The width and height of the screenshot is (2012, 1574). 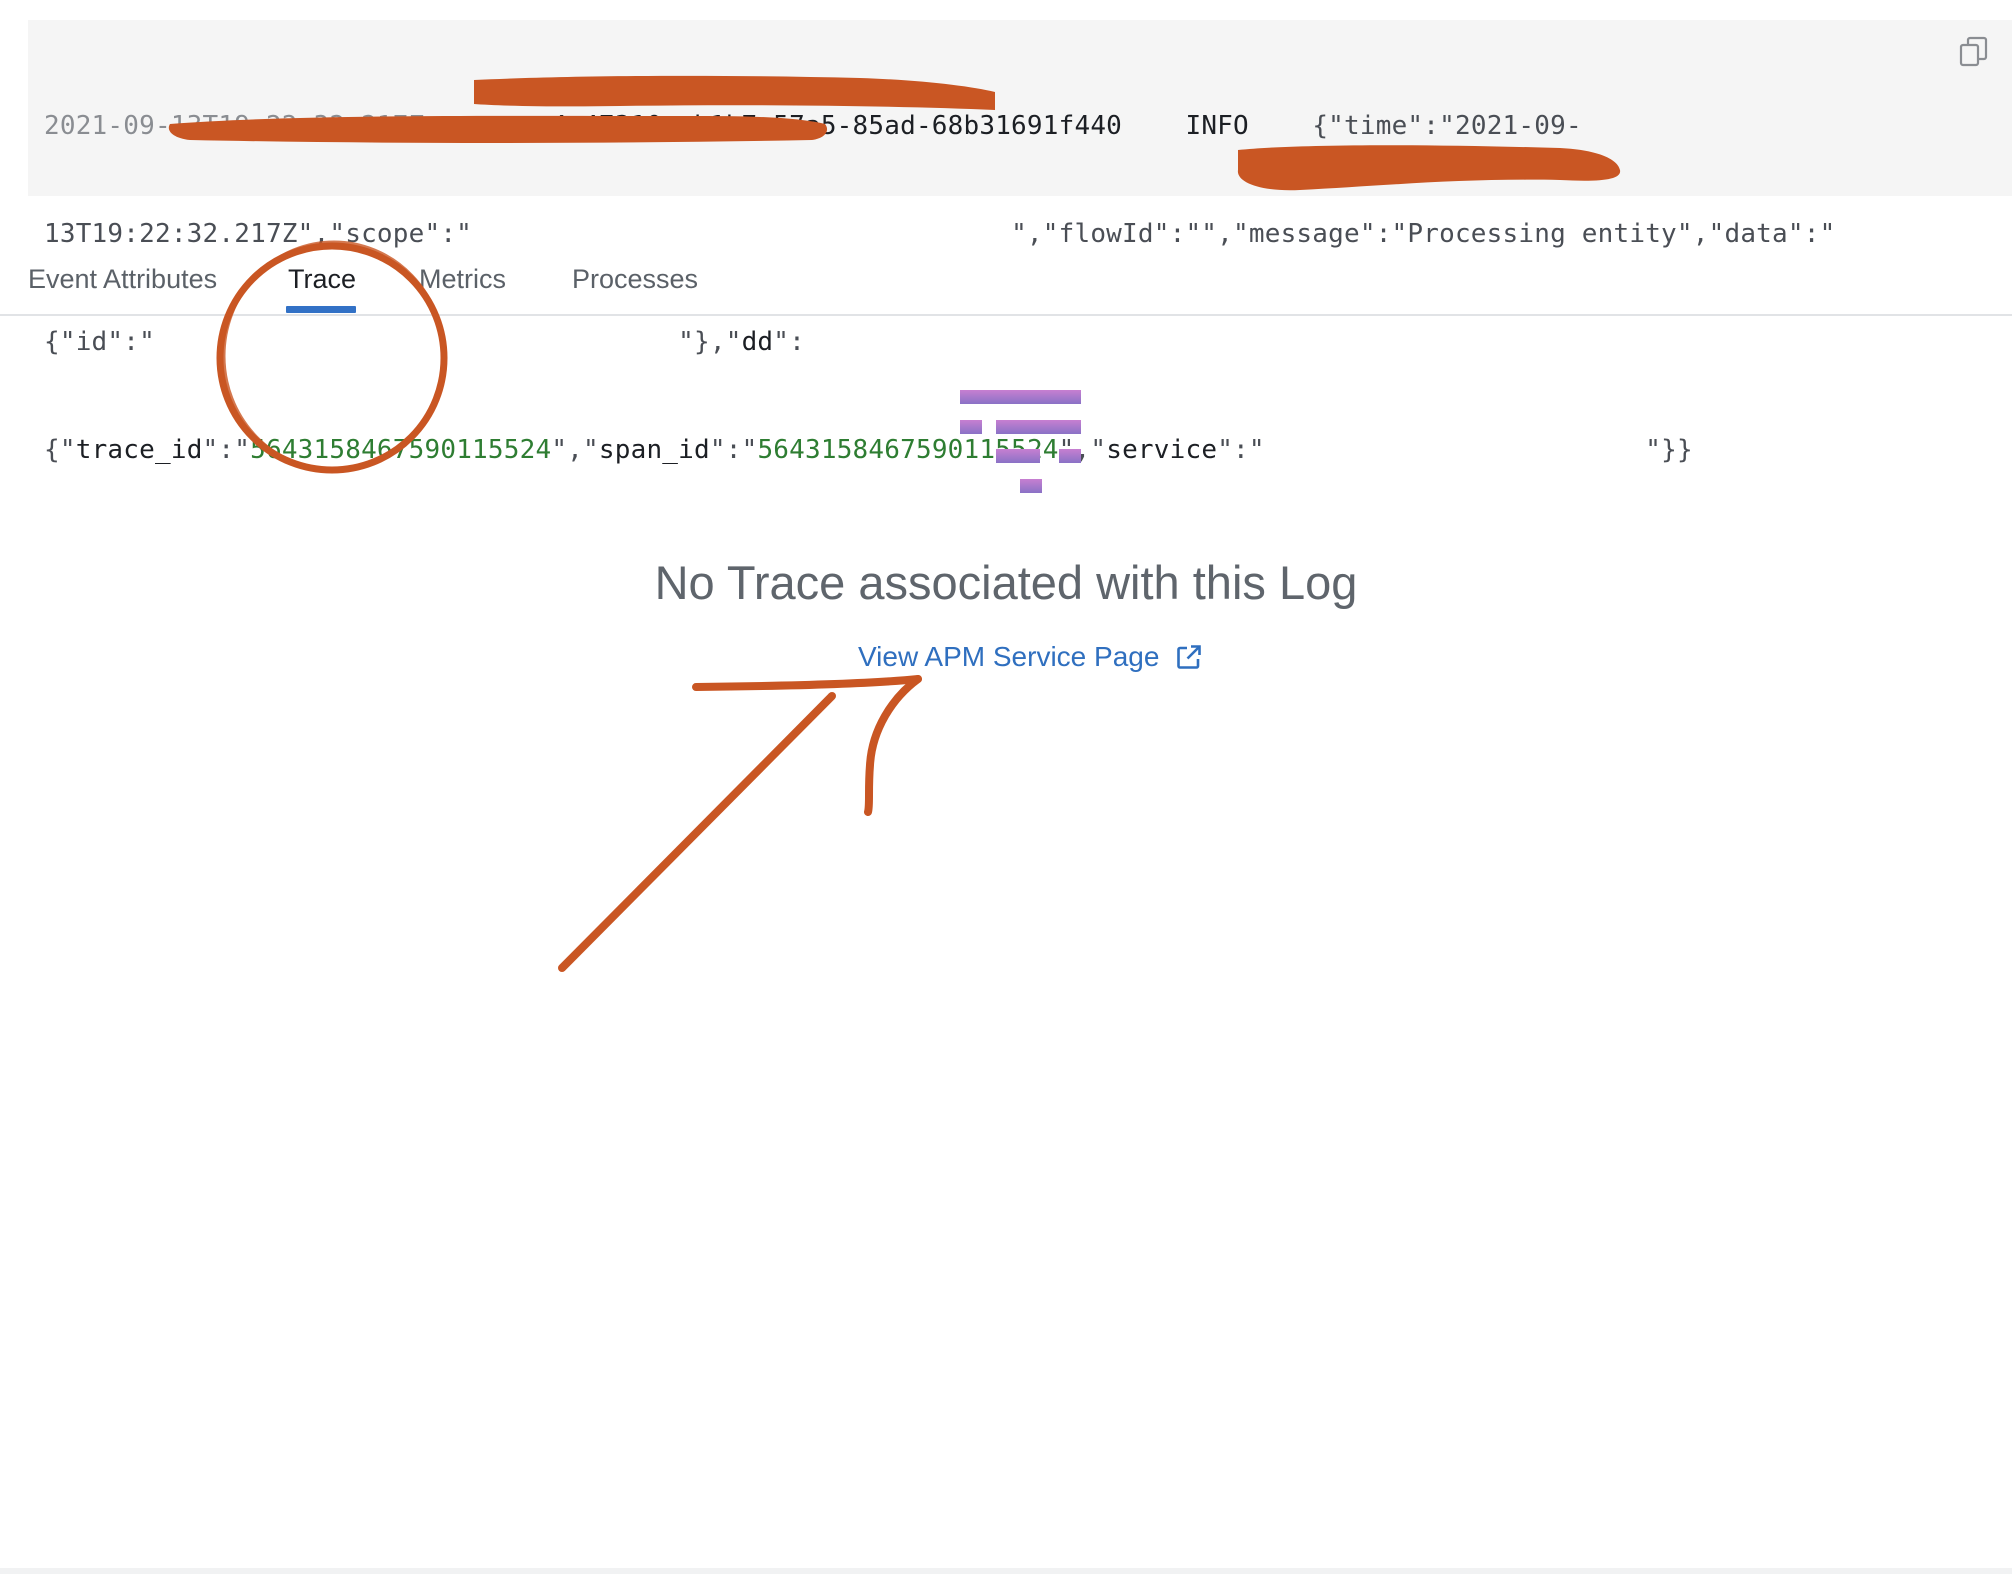 I want to click on log-trace-uuid: 4e47310a-b1b7-57a5-85ad-68b31691f440, so click(x=837, y=126).